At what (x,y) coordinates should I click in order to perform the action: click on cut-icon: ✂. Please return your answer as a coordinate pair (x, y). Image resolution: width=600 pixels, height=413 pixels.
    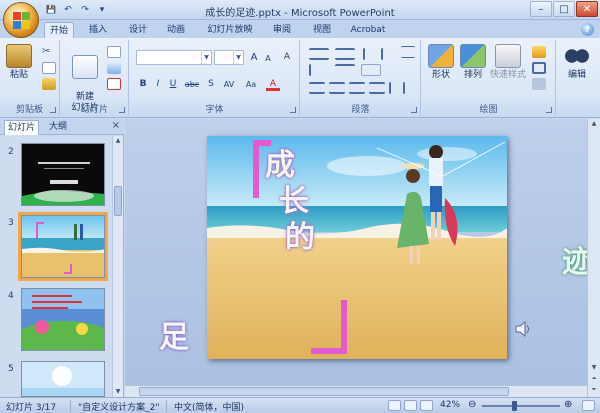
    Looking at the image, I should click on (49, 52).